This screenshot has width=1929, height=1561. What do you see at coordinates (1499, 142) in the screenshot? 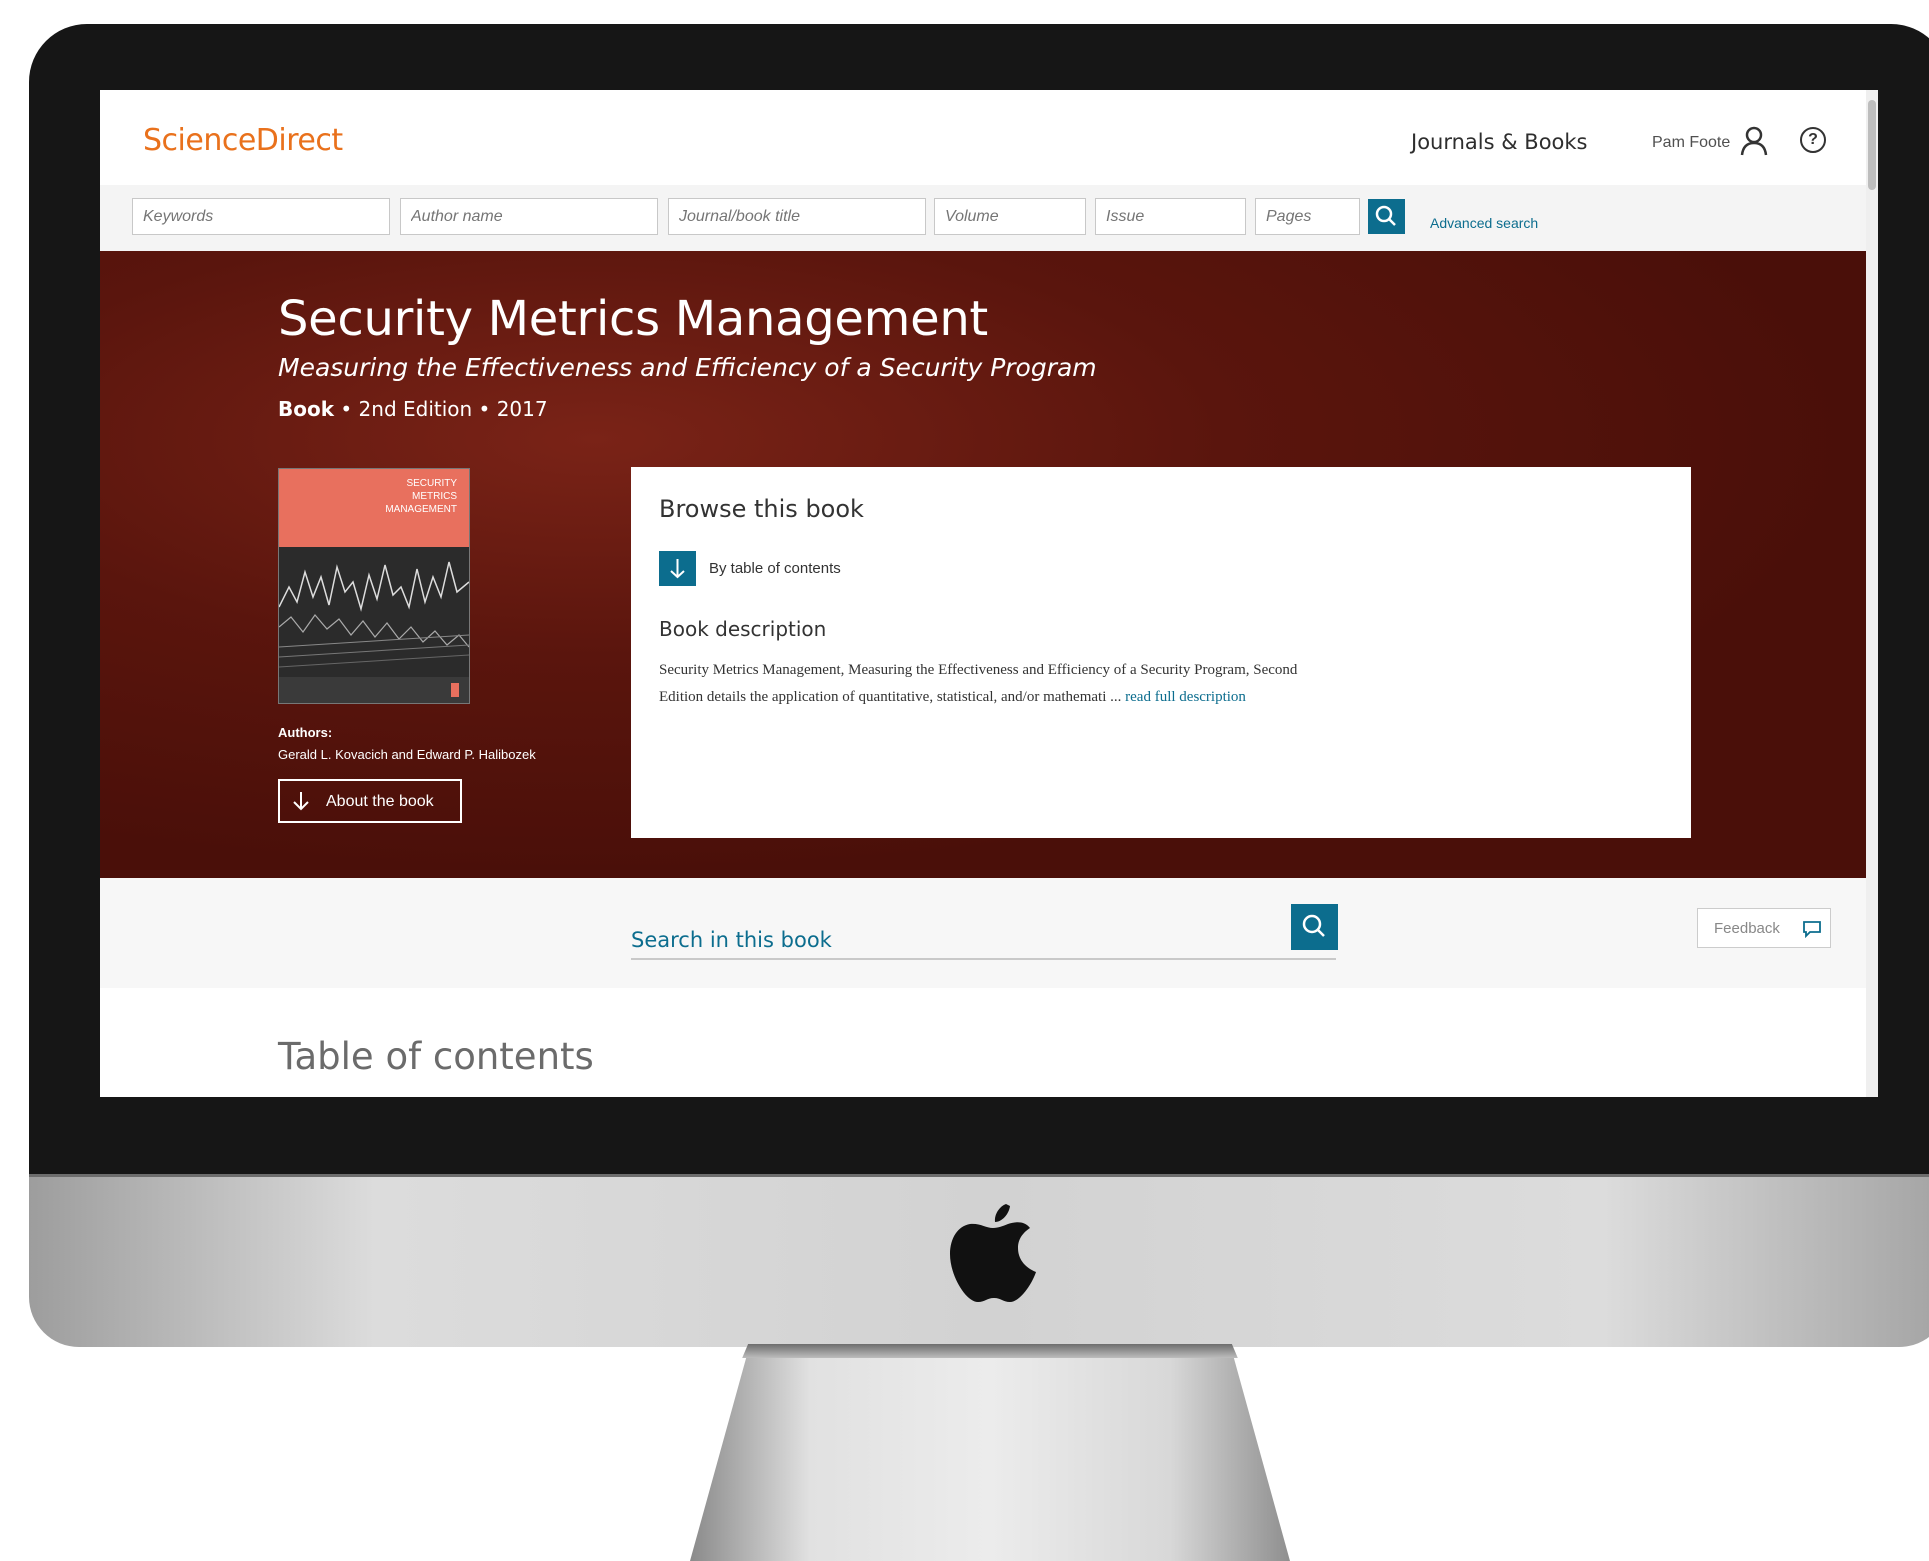
I see `journals-books-link: Journals & Books` at bounding box center [1499, 142].